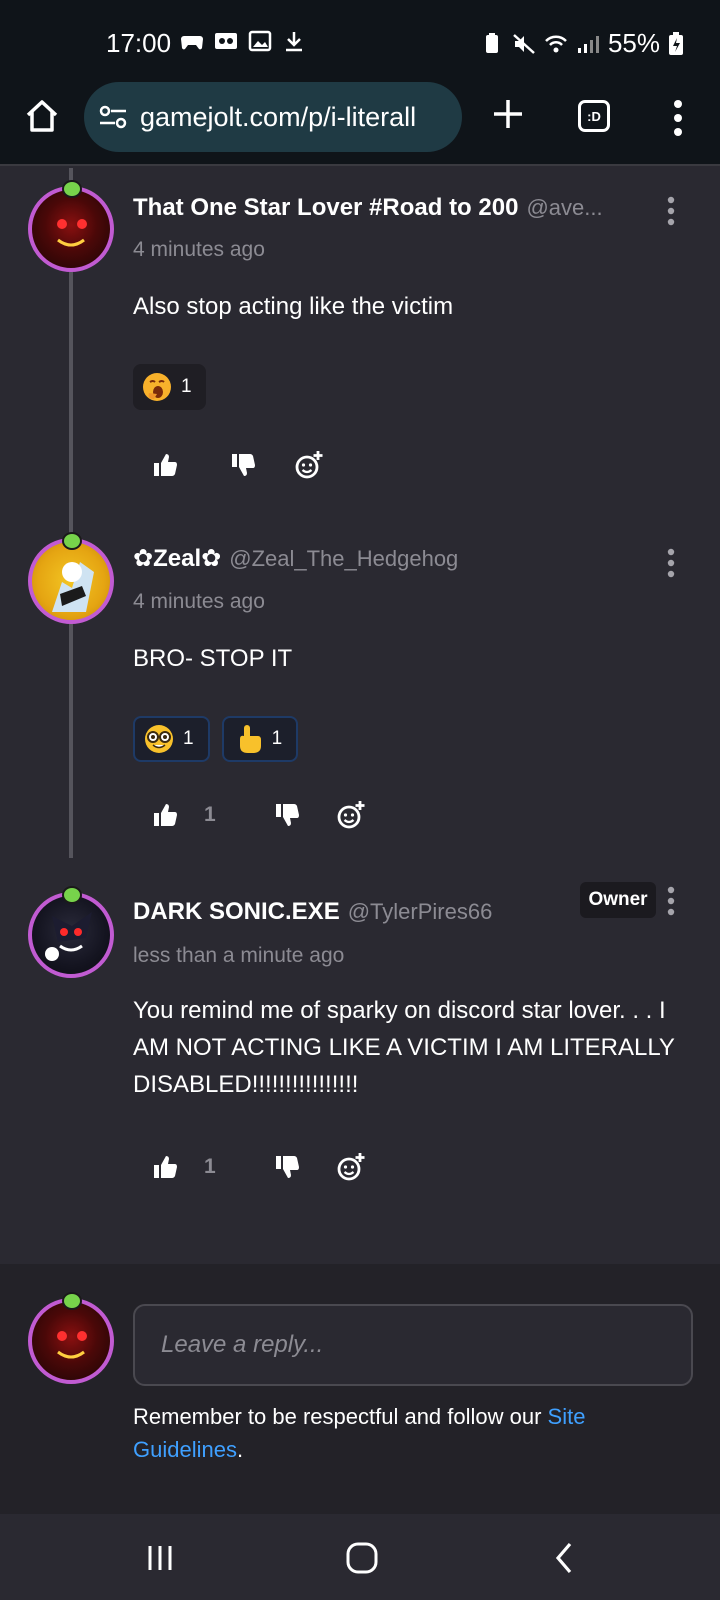  Describe the element at coordinates (556, 43) in the screenshot. I see `wifi-icon` at that location.